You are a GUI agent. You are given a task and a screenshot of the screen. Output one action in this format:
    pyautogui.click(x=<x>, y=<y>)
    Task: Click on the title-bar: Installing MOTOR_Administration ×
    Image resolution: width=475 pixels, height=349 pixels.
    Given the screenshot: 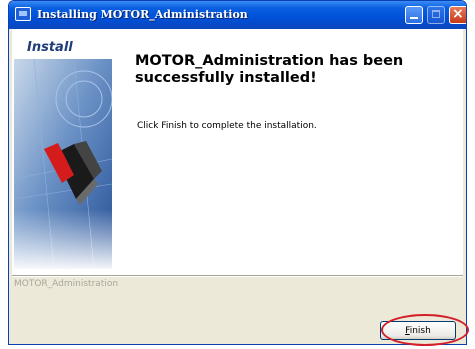 What is the action you would take?
    pyautogui.click(x=237, y=15)
    